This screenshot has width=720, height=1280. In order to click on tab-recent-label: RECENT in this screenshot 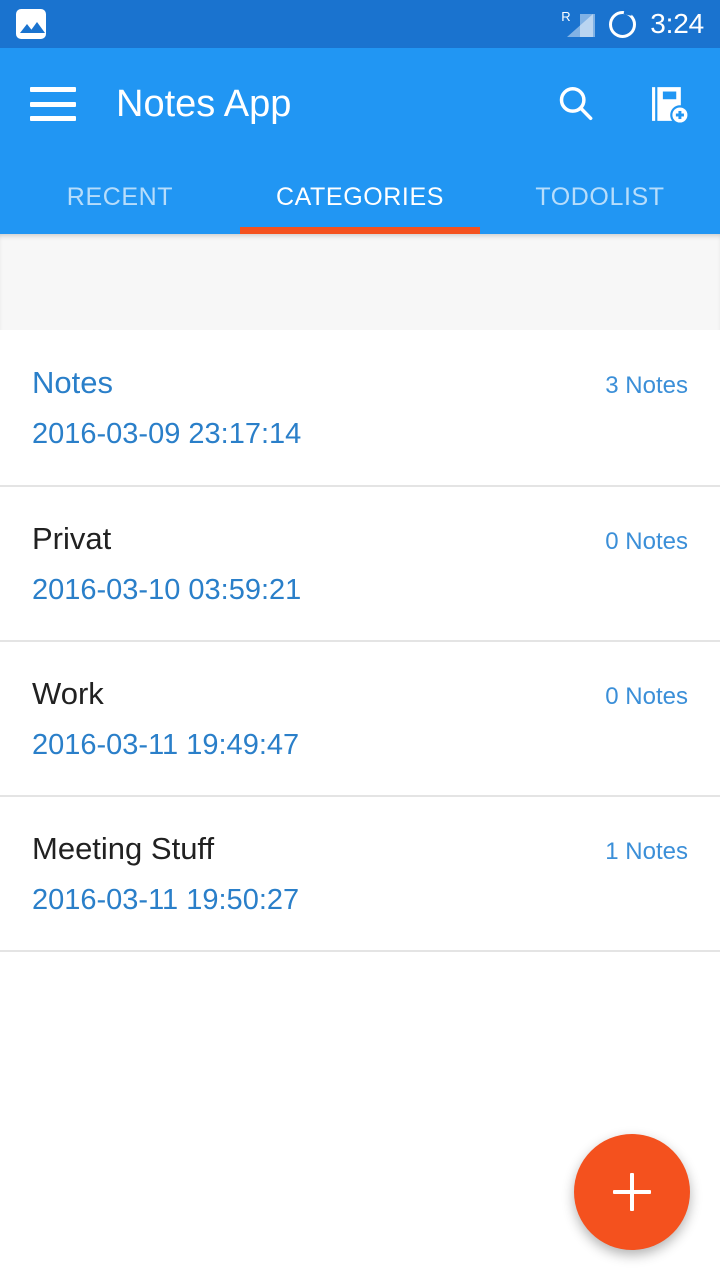, I will do `click(120, 196)`.